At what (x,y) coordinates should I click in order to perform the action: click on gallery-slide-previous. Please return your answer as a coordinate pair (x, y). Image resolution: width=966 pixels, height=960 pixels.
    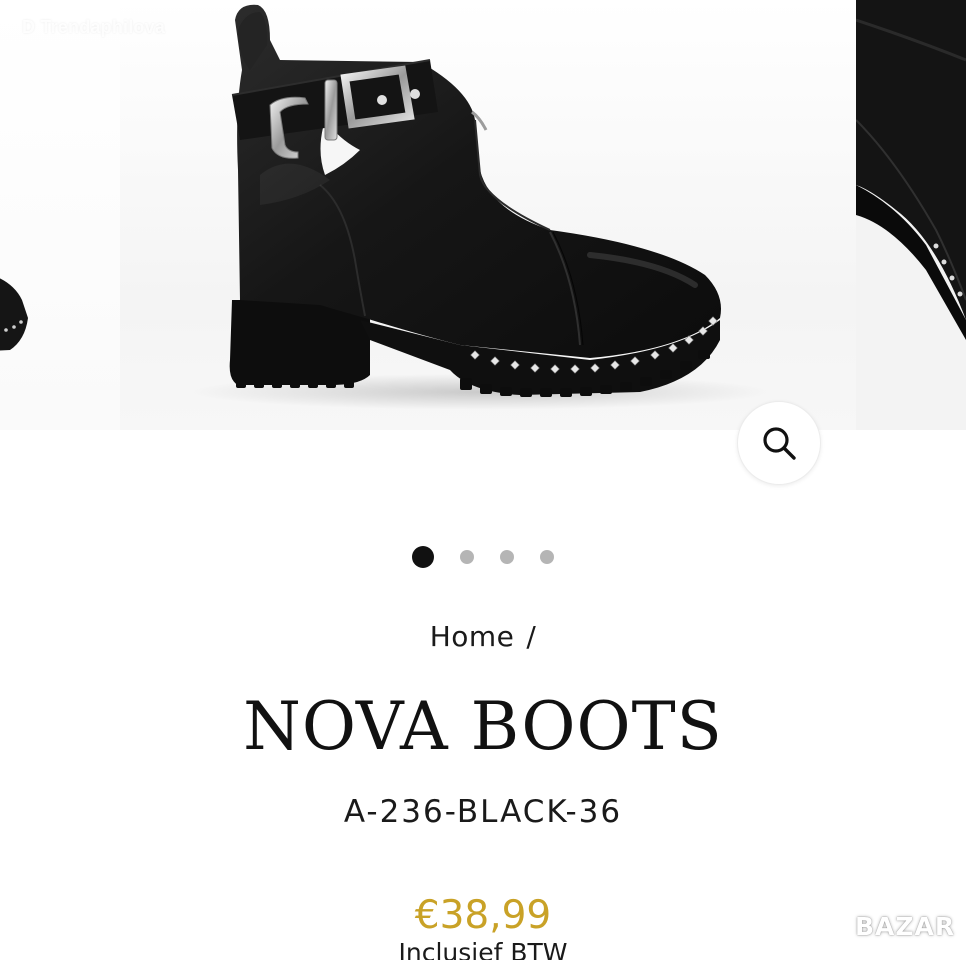
    Looking at the image, I should click on (60, 215).